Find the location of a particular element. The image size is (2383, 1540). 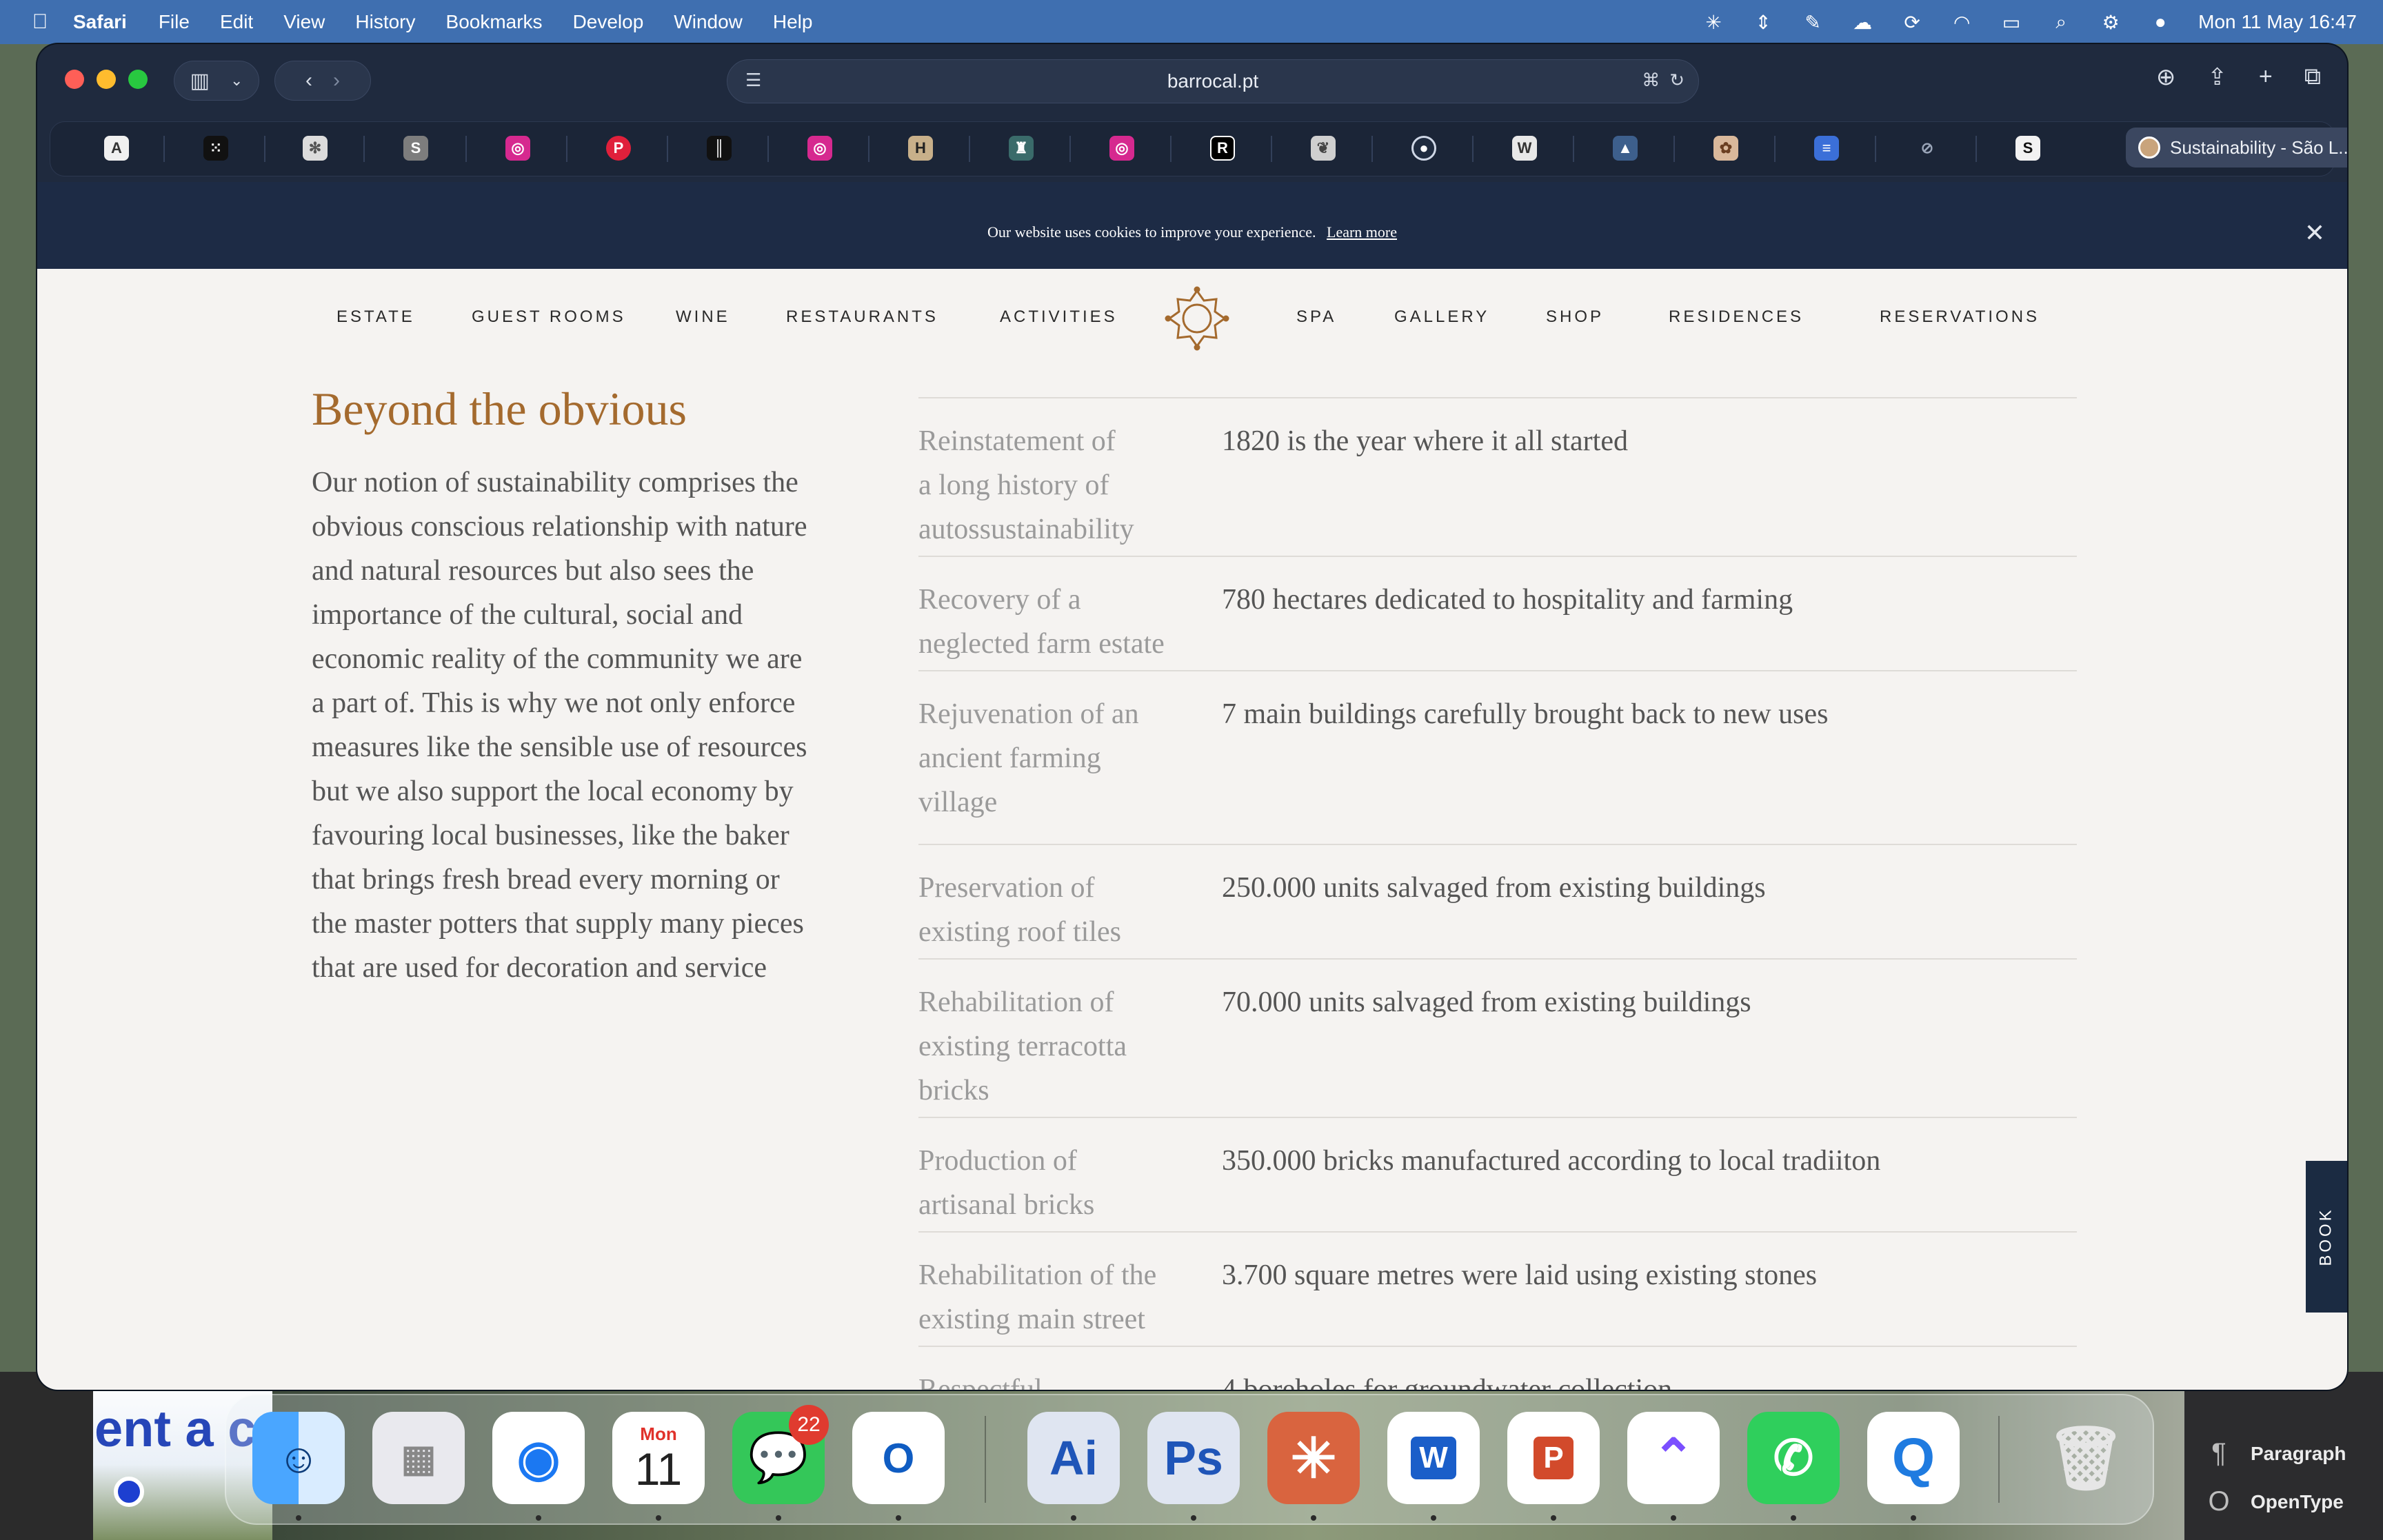

new-tab-icon: + is located at coordinates (2266, 77).